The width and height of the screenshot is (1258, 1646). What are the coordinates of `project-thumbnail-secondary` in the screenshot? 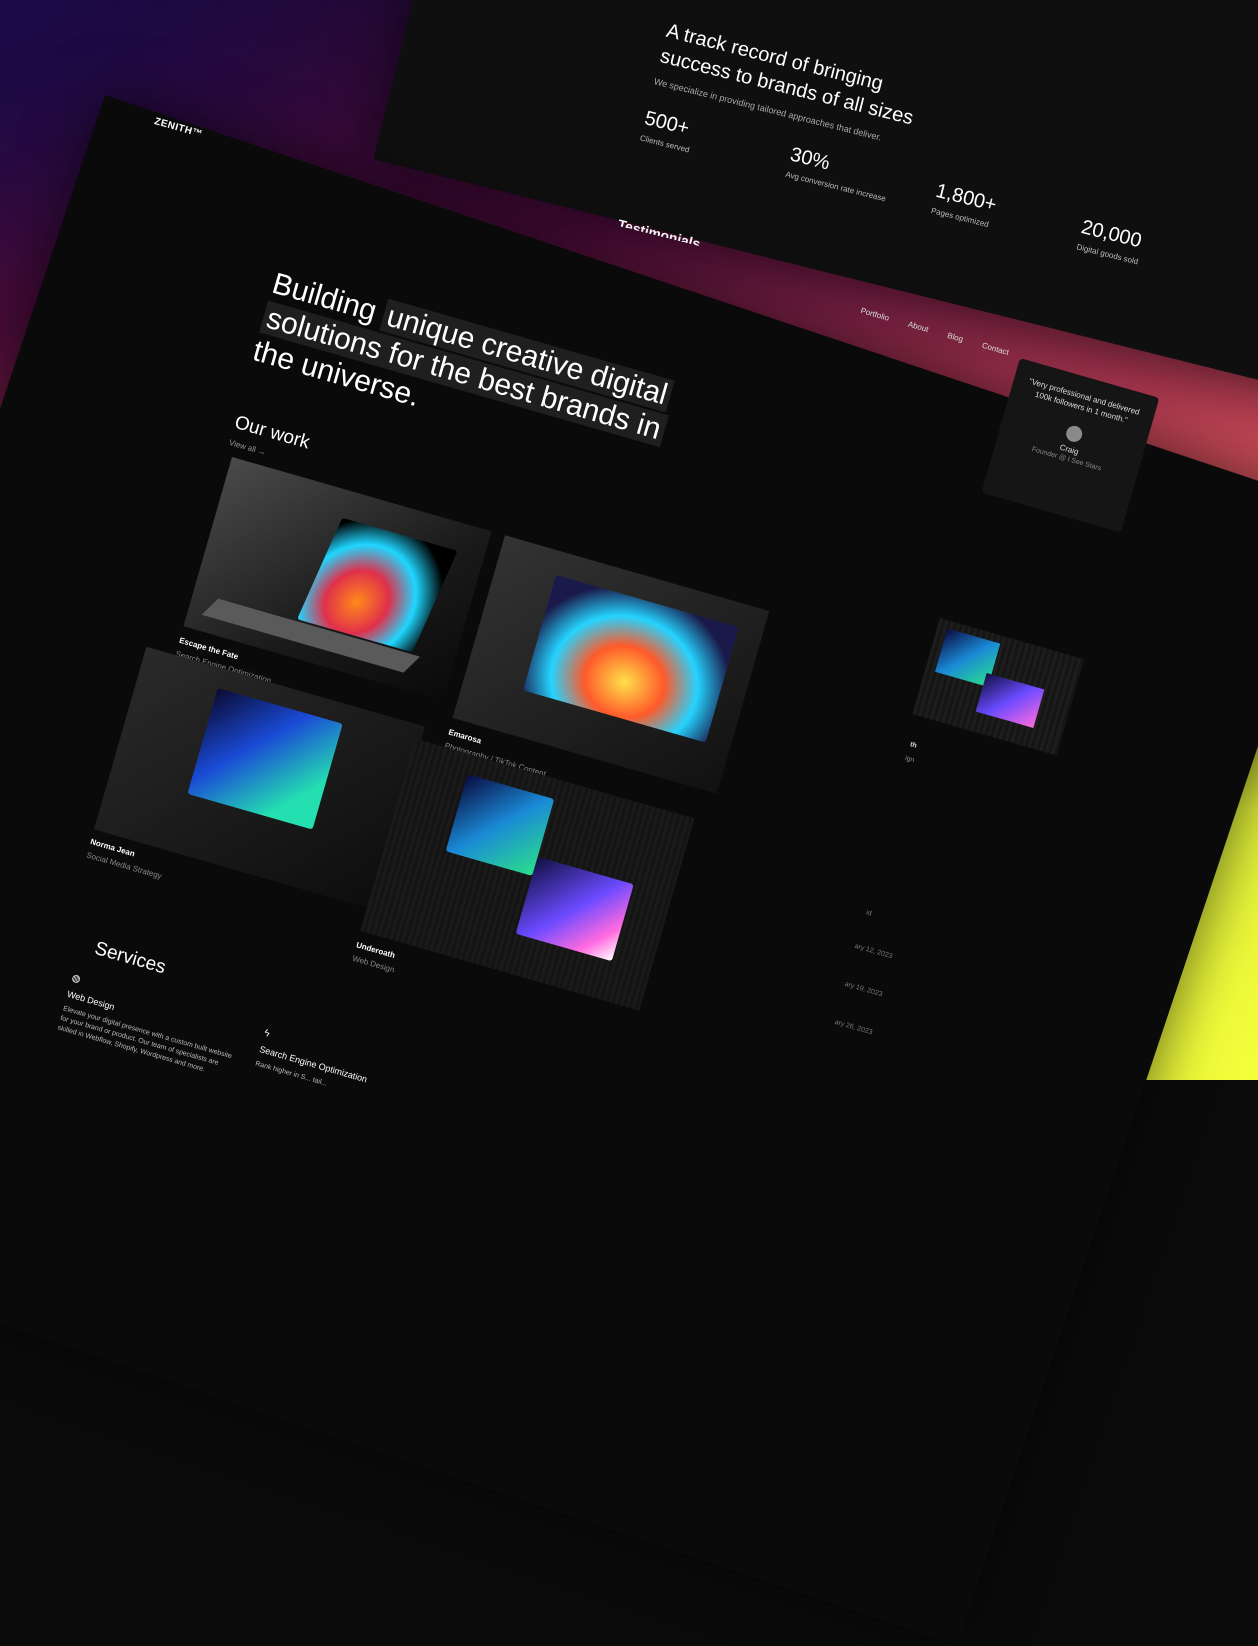 It's located at (574, 909).